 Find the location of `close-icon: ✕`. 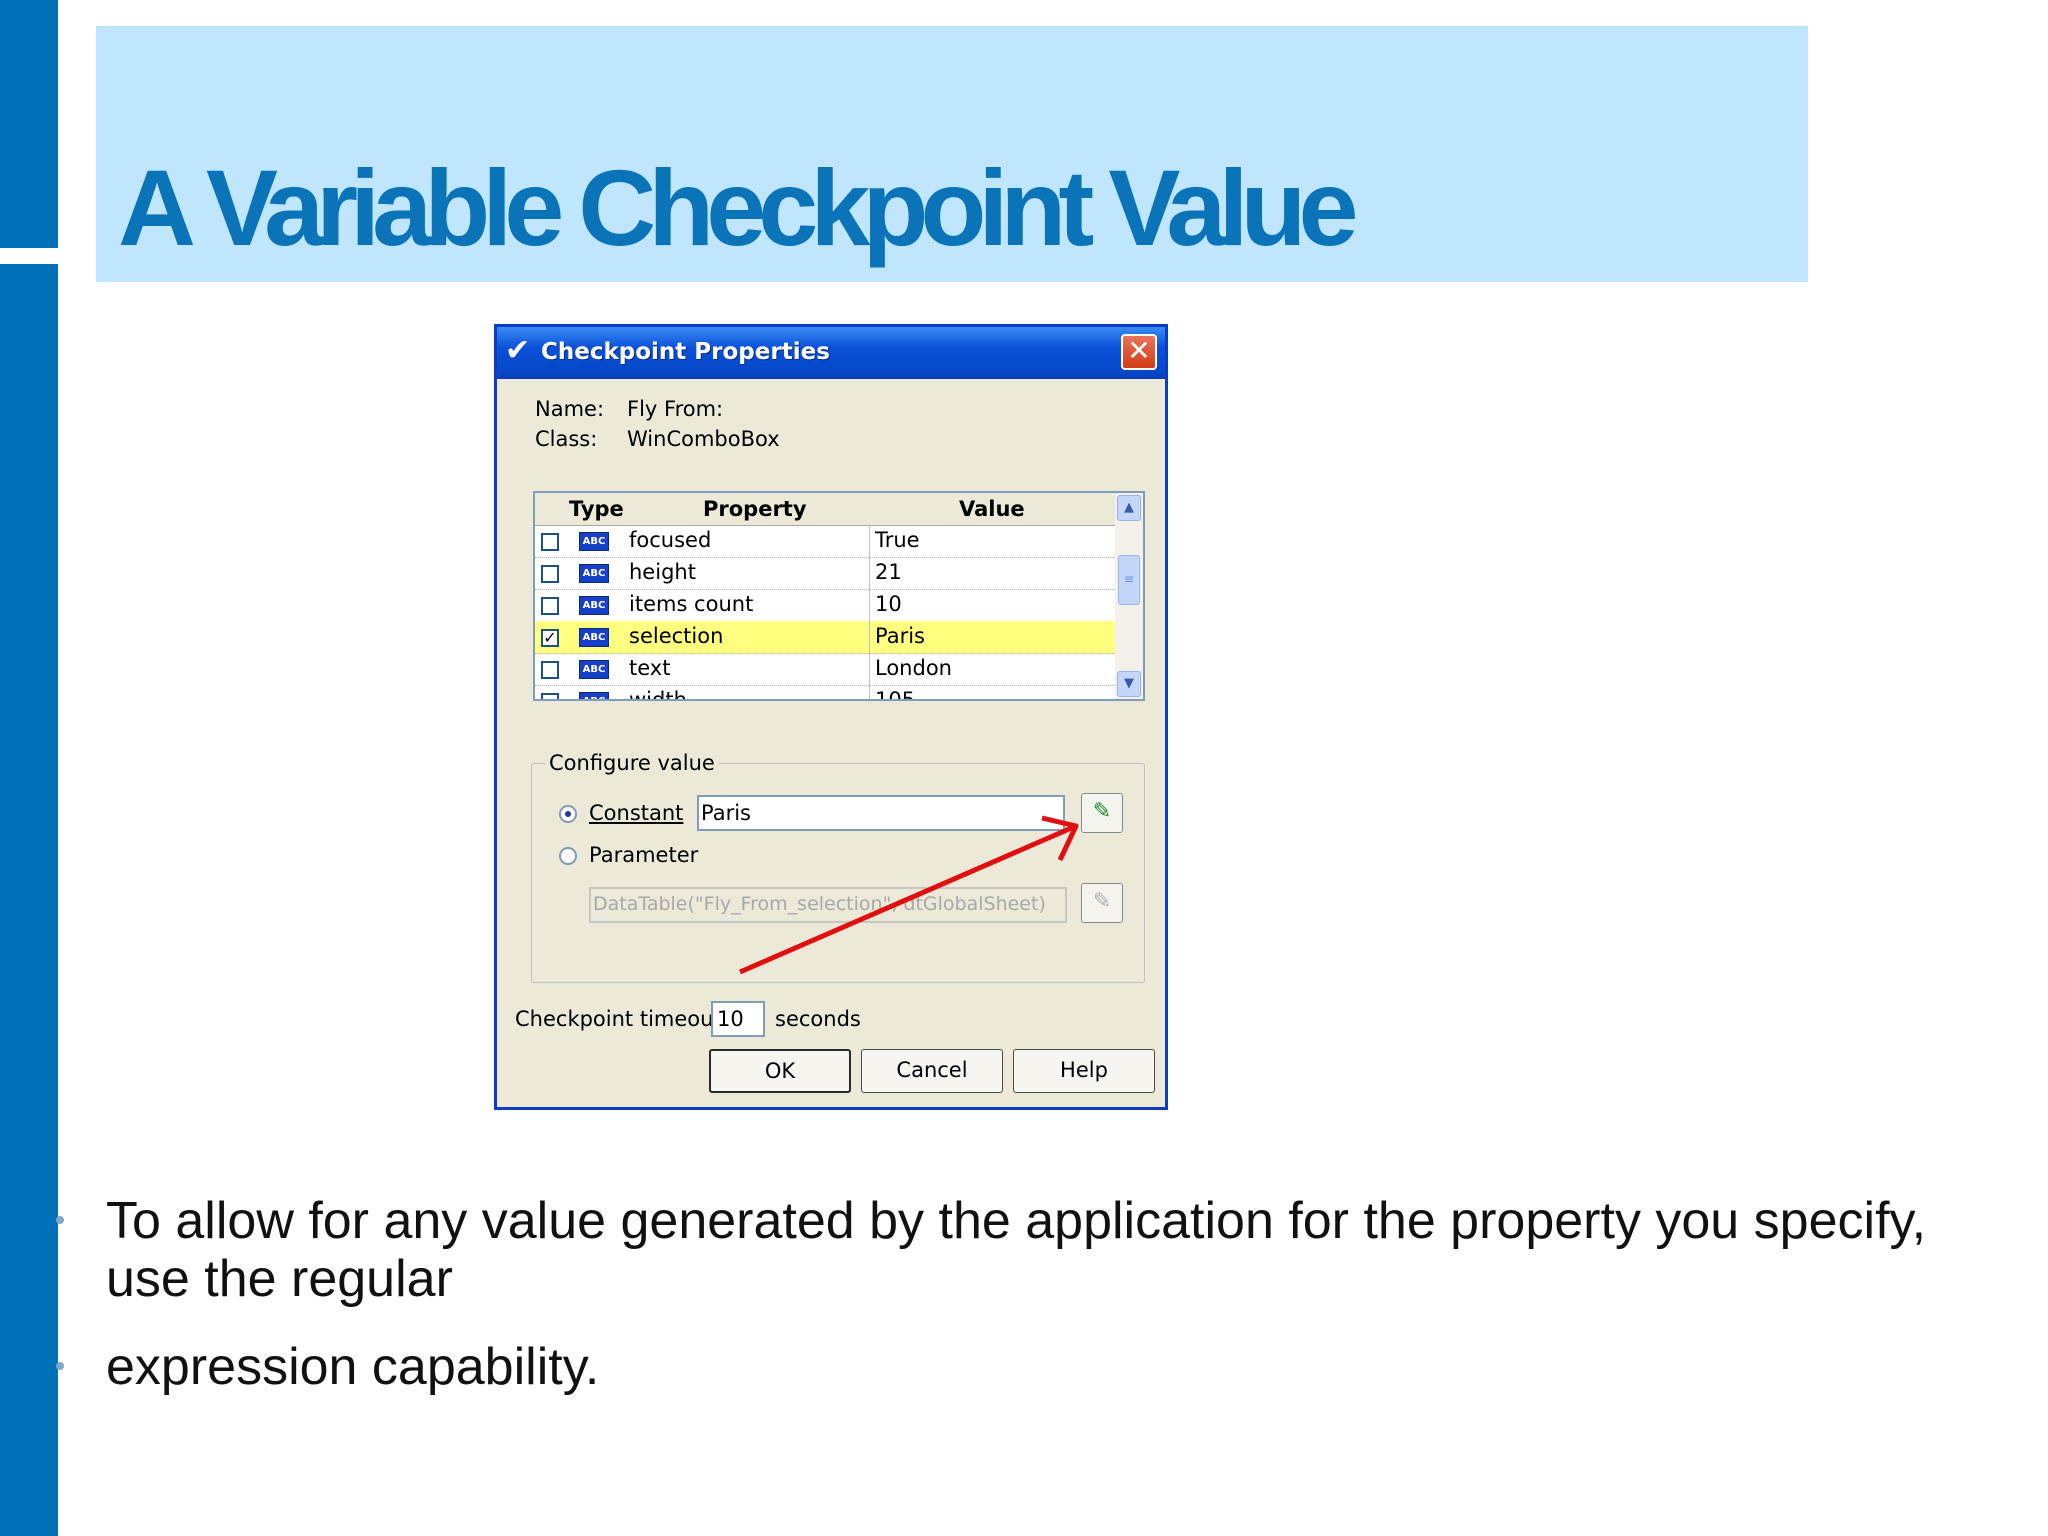

close-icon: ✕ is located at coordinates (1139, 350).